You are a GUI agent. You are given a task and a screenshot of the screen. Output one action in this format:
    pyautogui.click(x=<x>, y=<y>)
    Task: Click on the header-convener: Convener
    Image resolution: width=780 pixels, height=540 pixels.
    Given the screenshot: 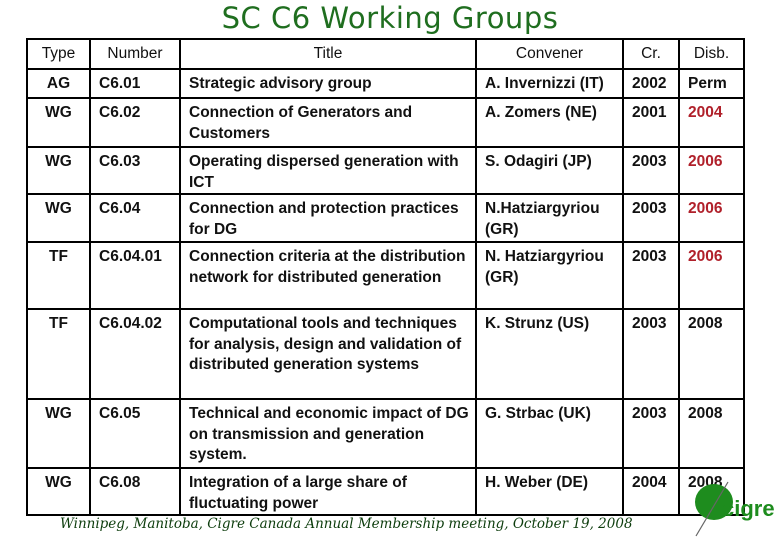 What is the action you would take?
    pyautogui.click(x=549, y=54)
    